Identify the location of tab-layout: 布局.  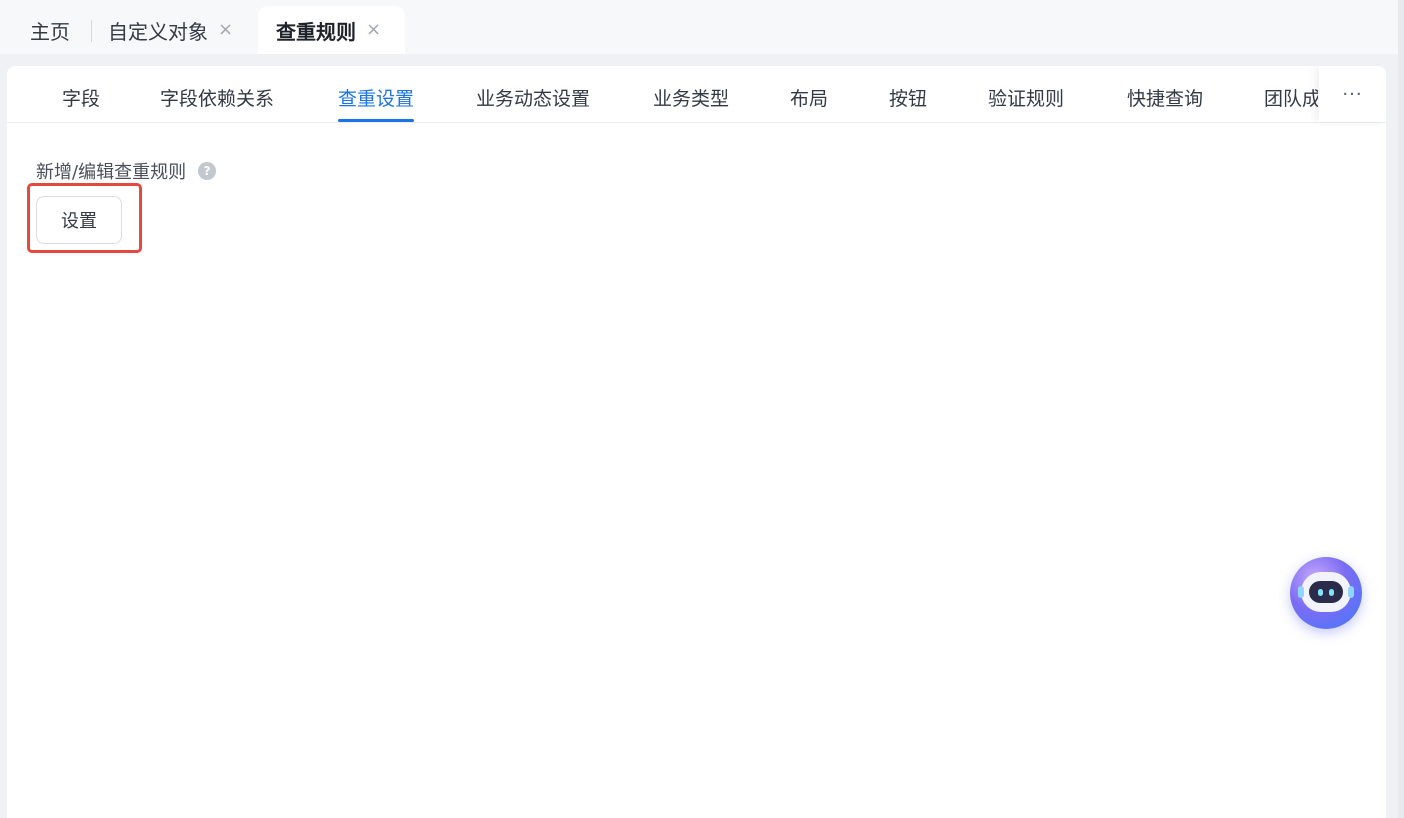
(809, 97).